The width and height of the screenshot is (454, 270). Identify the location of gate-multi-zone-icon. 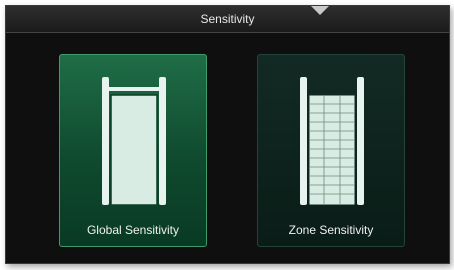
(332, 141).